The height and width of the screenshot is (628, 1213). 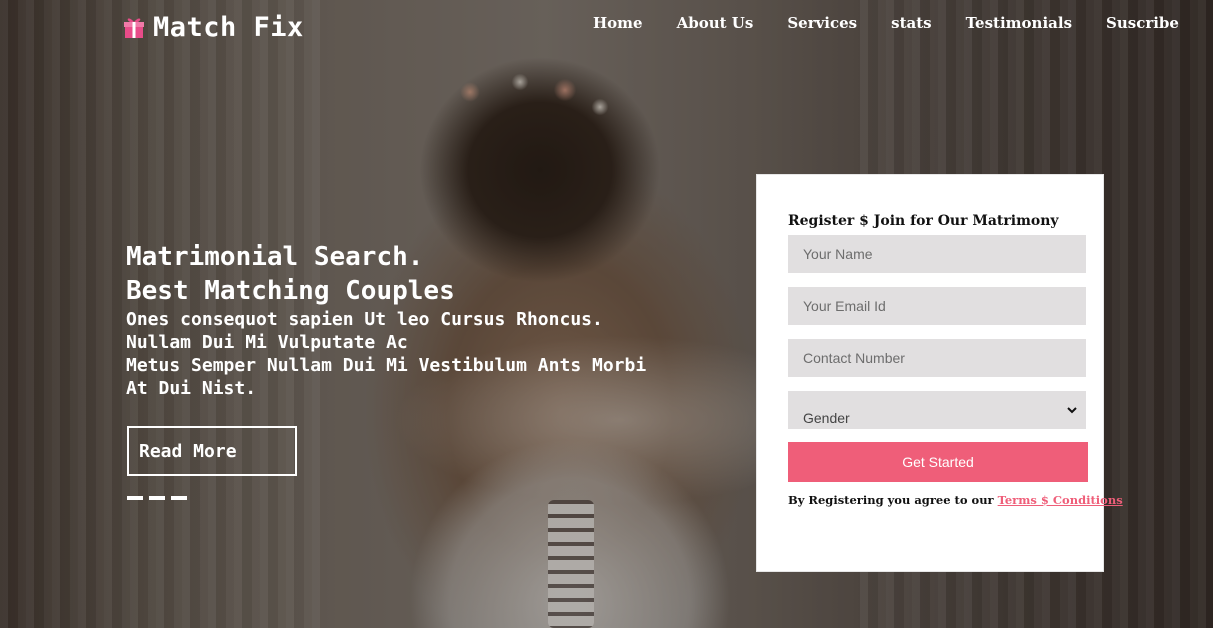 What do you see at coordinates (937, 254) in the screenshot?
I see `name-input` at bounding box center [937, 254].